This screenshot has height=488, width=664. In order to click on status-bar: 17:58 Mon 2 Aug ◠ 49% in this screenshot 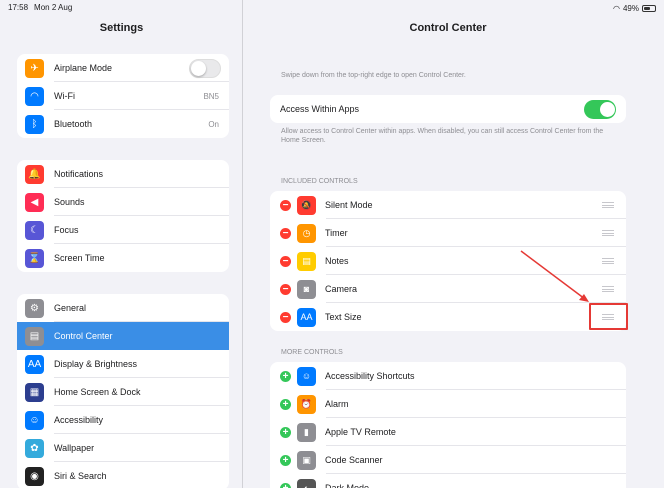, I will do `click(332, 7)`.